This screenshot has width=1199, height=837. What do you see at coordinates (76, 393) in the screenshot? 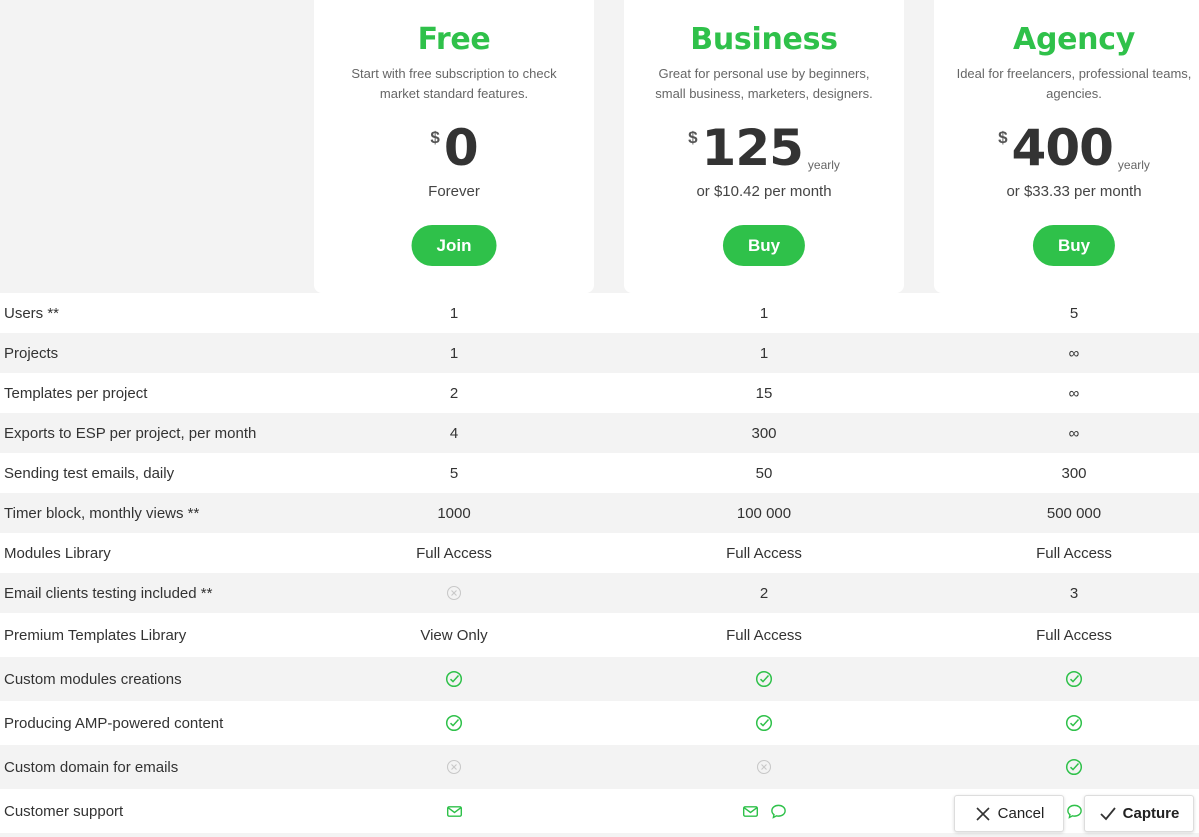
I see `feature-label: Templates per project` at bounding box center [76, 393].